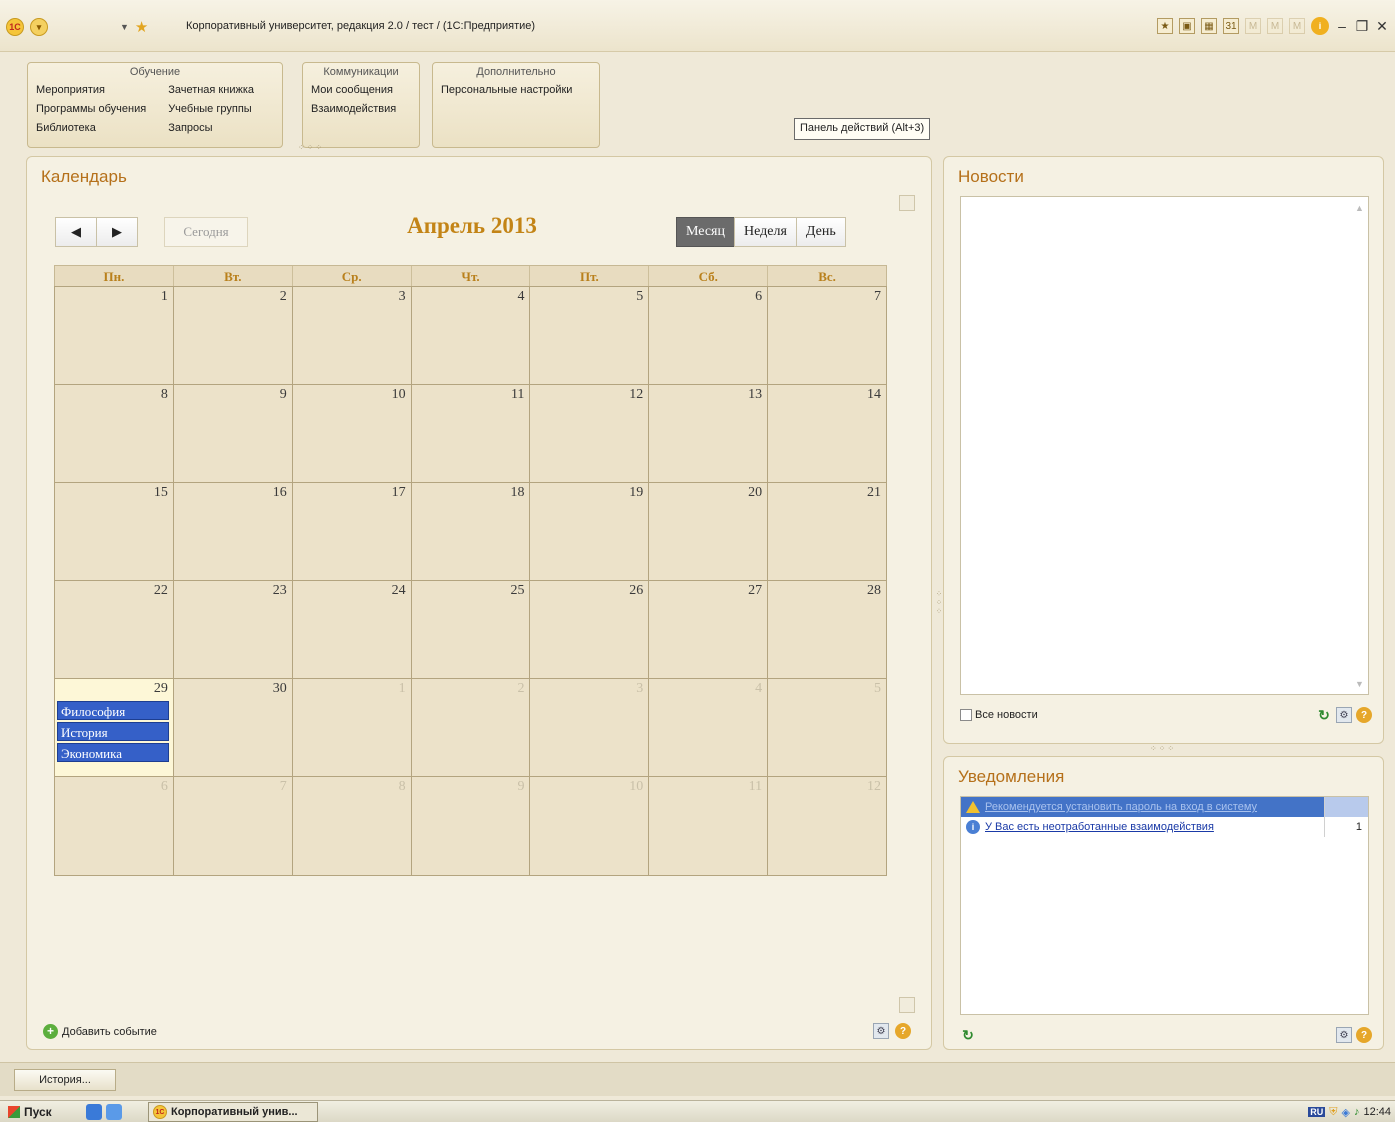 The image size is (1395, 1122). Describe the element at coordinates (471, 531) in the screenshot. I see `calendar-day-cell: 18` at that location.